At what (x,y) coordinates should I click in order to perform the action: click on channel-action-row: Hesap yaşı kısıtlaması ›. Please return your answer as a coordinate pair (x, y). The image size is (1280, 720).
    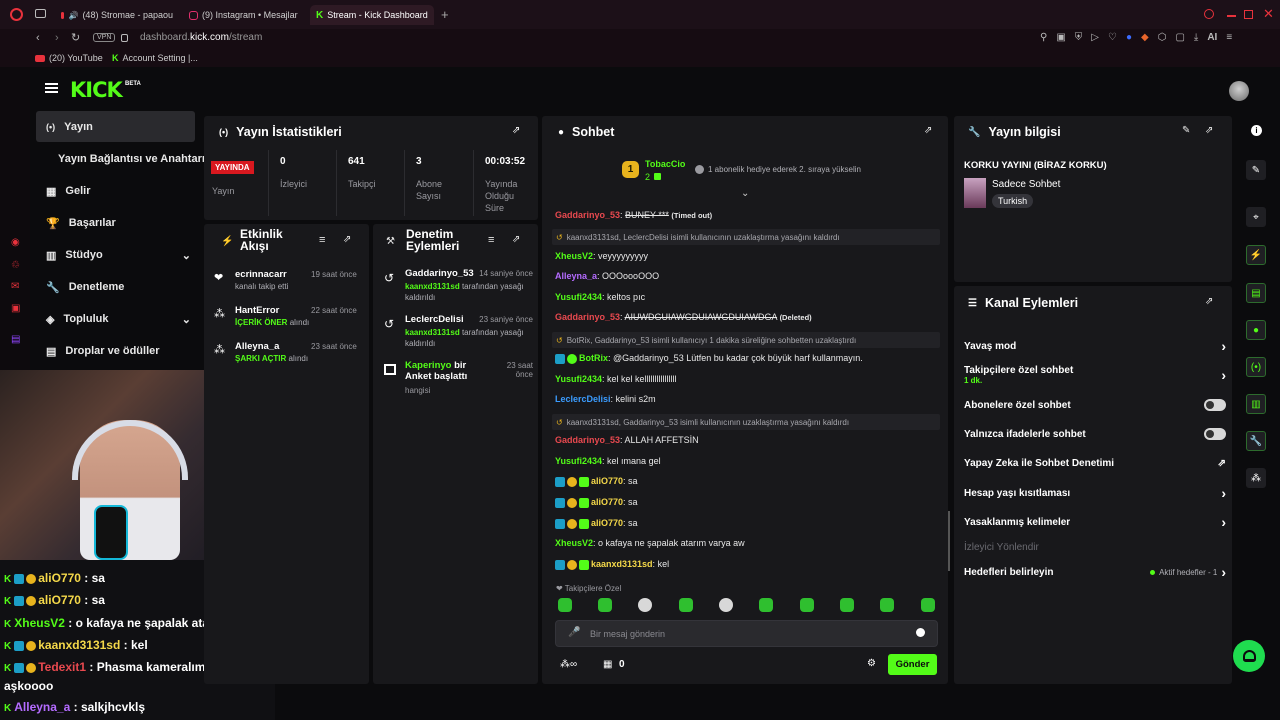
    Looking at the image, I should click on (1095, 493).